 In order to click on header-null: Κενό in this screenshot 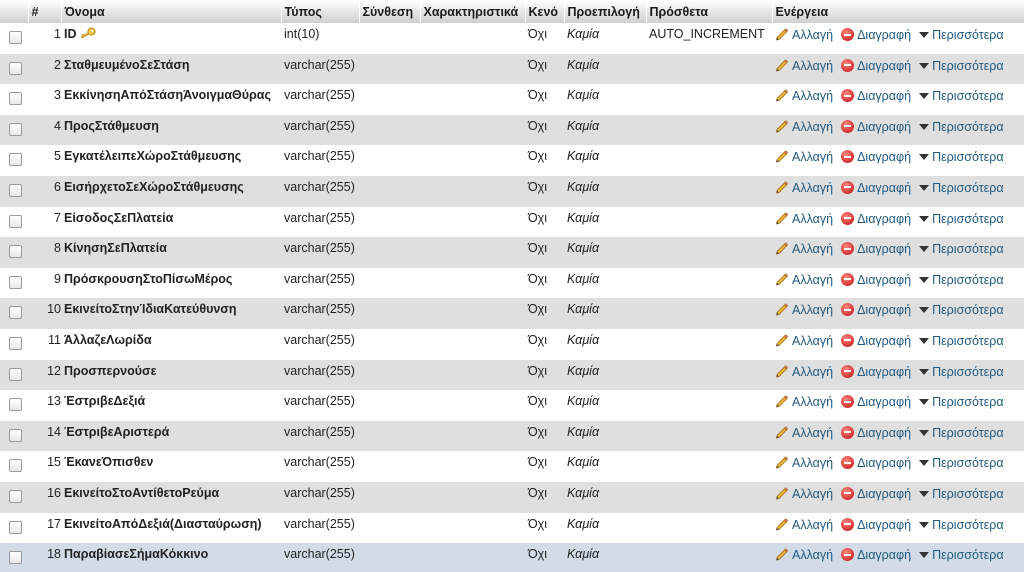, I will do `click(545, 11)`.